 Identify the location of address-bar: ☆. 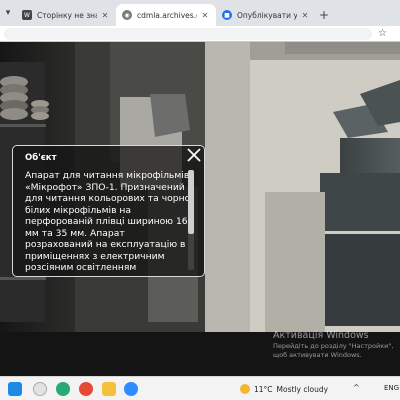
(200, 34).